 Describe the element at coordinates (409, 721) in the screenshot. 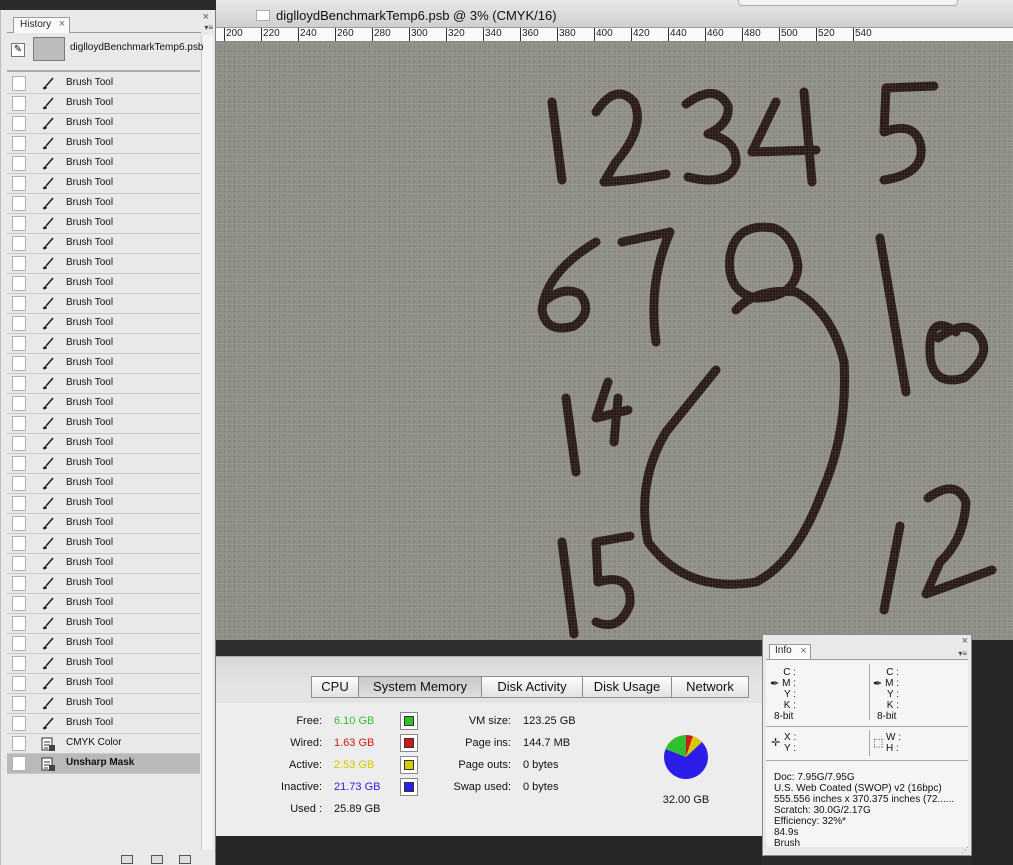

I see `free-color-swatch` at that location.